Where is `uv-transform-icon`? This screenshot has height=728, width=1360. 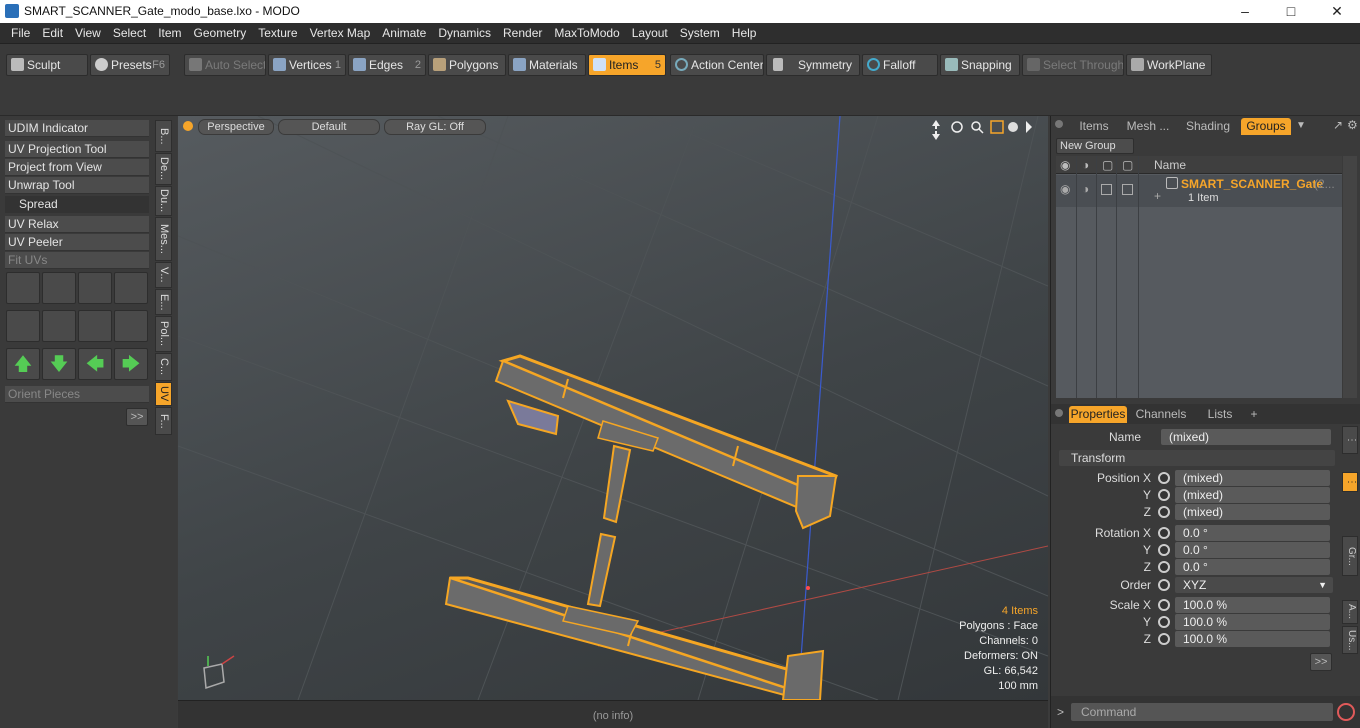
uv-transform-icon is located at coordinates (23, 288).